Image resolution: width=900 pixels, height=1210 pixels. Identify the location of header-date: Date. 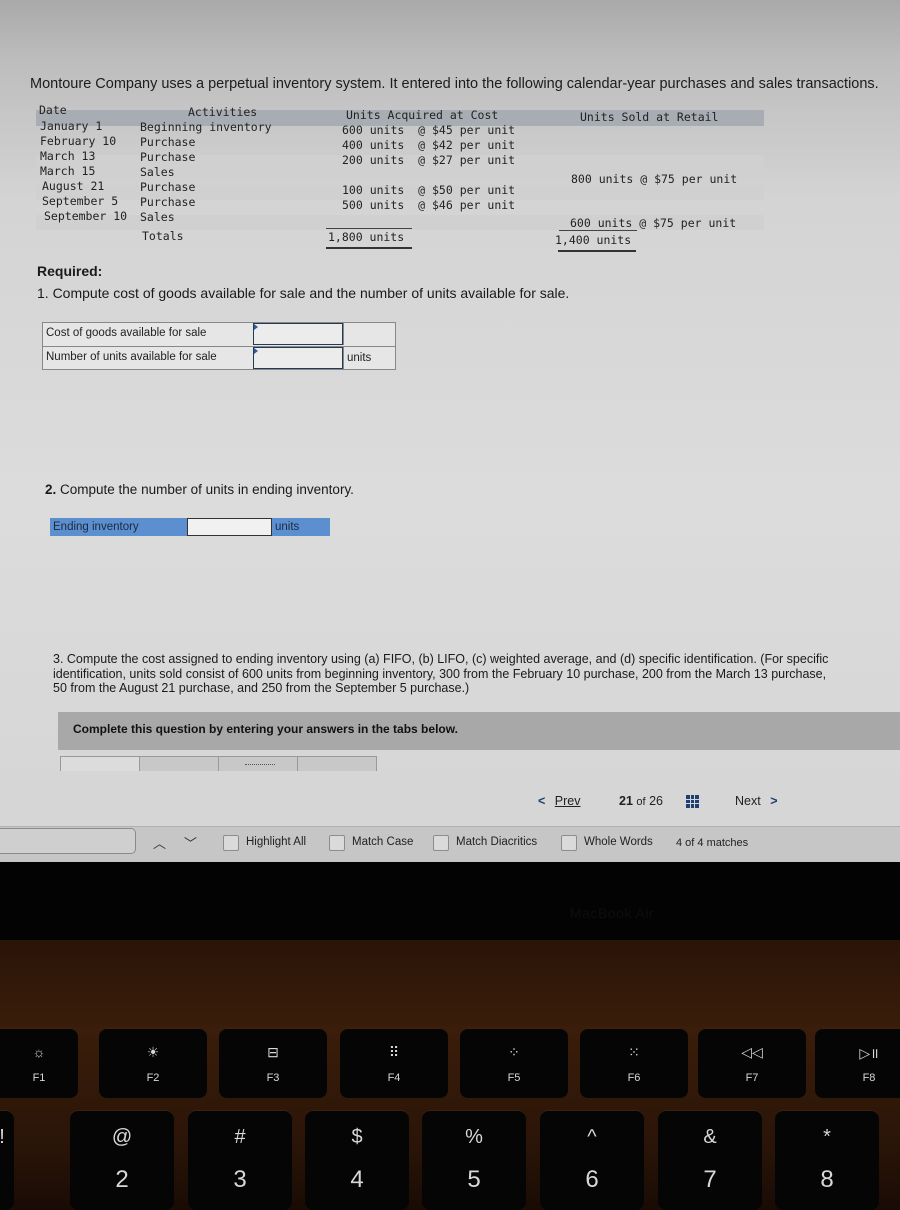
(53, 110).